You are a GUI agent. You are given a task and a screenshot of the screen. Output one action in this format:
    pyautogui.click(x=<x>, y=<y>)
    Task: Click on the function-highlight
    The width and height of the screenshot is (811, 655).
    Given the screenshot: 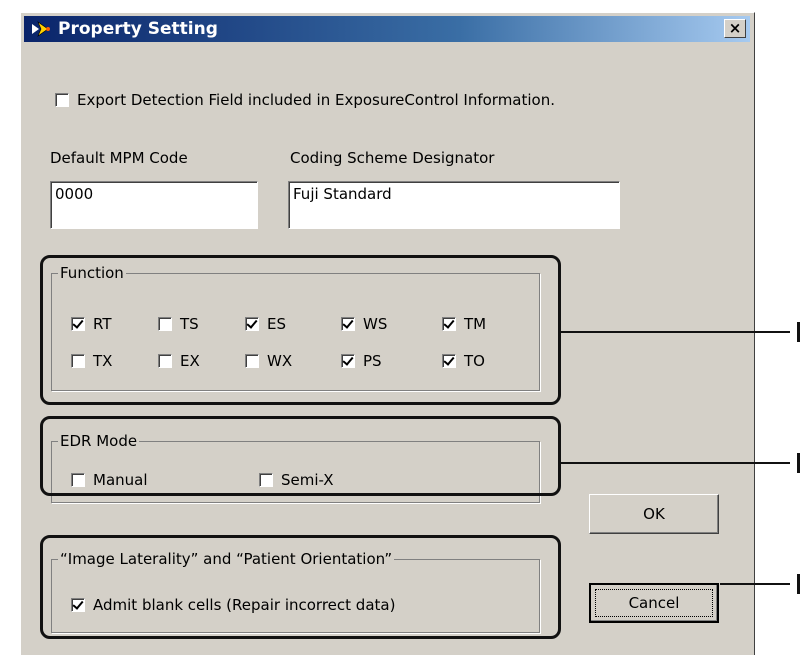 What is the action you would take?
    pyautogui.click(x=300, y=330)
    